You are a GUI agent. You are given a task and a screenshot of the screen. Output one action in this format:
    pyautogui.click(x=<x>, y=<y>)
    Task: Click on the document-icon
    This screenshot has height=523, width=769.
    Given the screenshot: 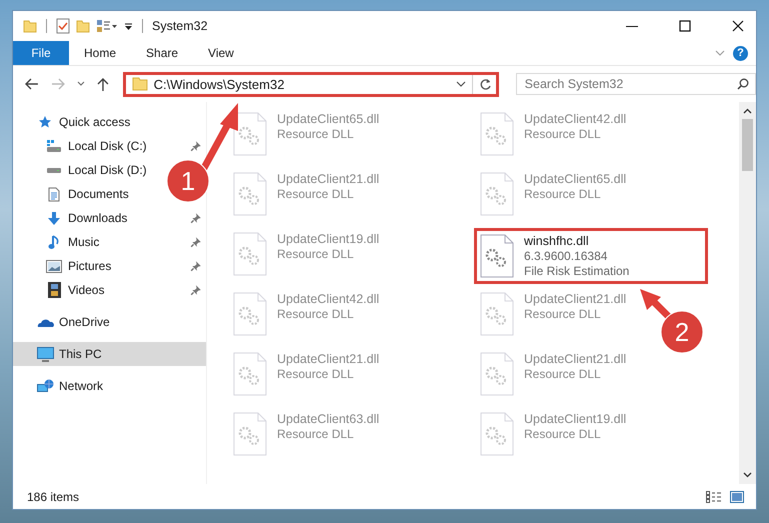 What is the action you would take?
    pyautogui.click(x=54, y=194)
    